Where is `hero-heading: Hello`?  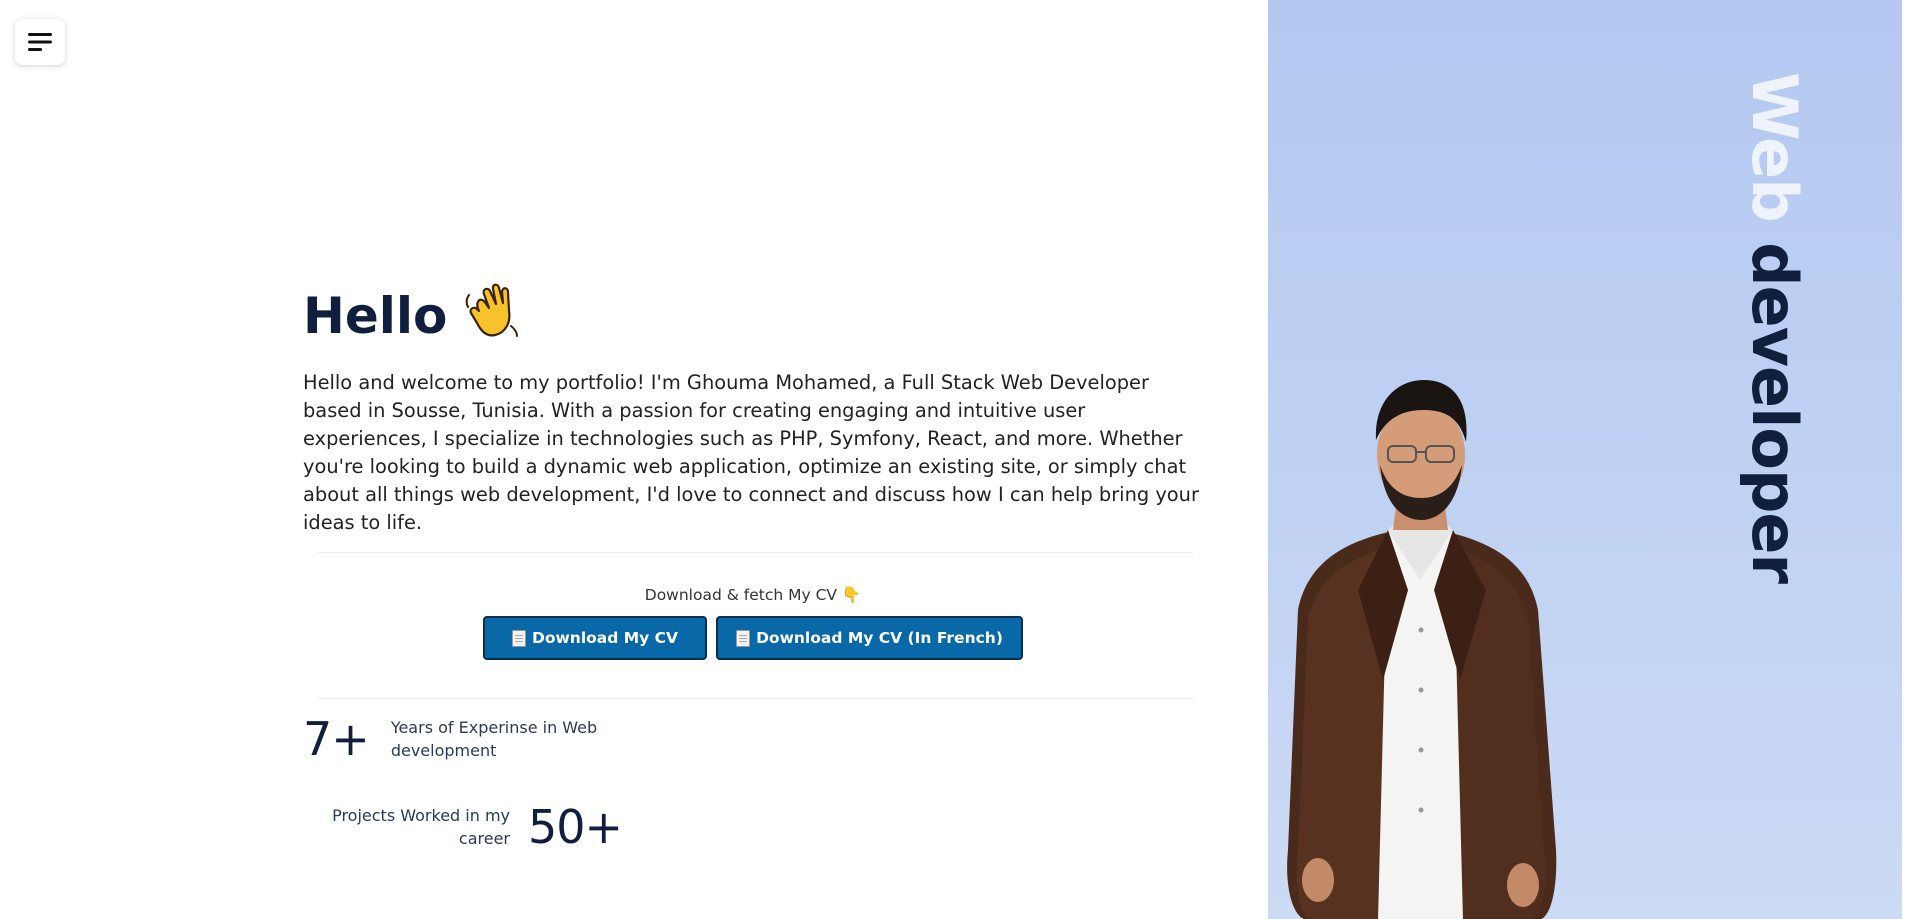 hero-heading: Hello is located at coordinates (753, 316).